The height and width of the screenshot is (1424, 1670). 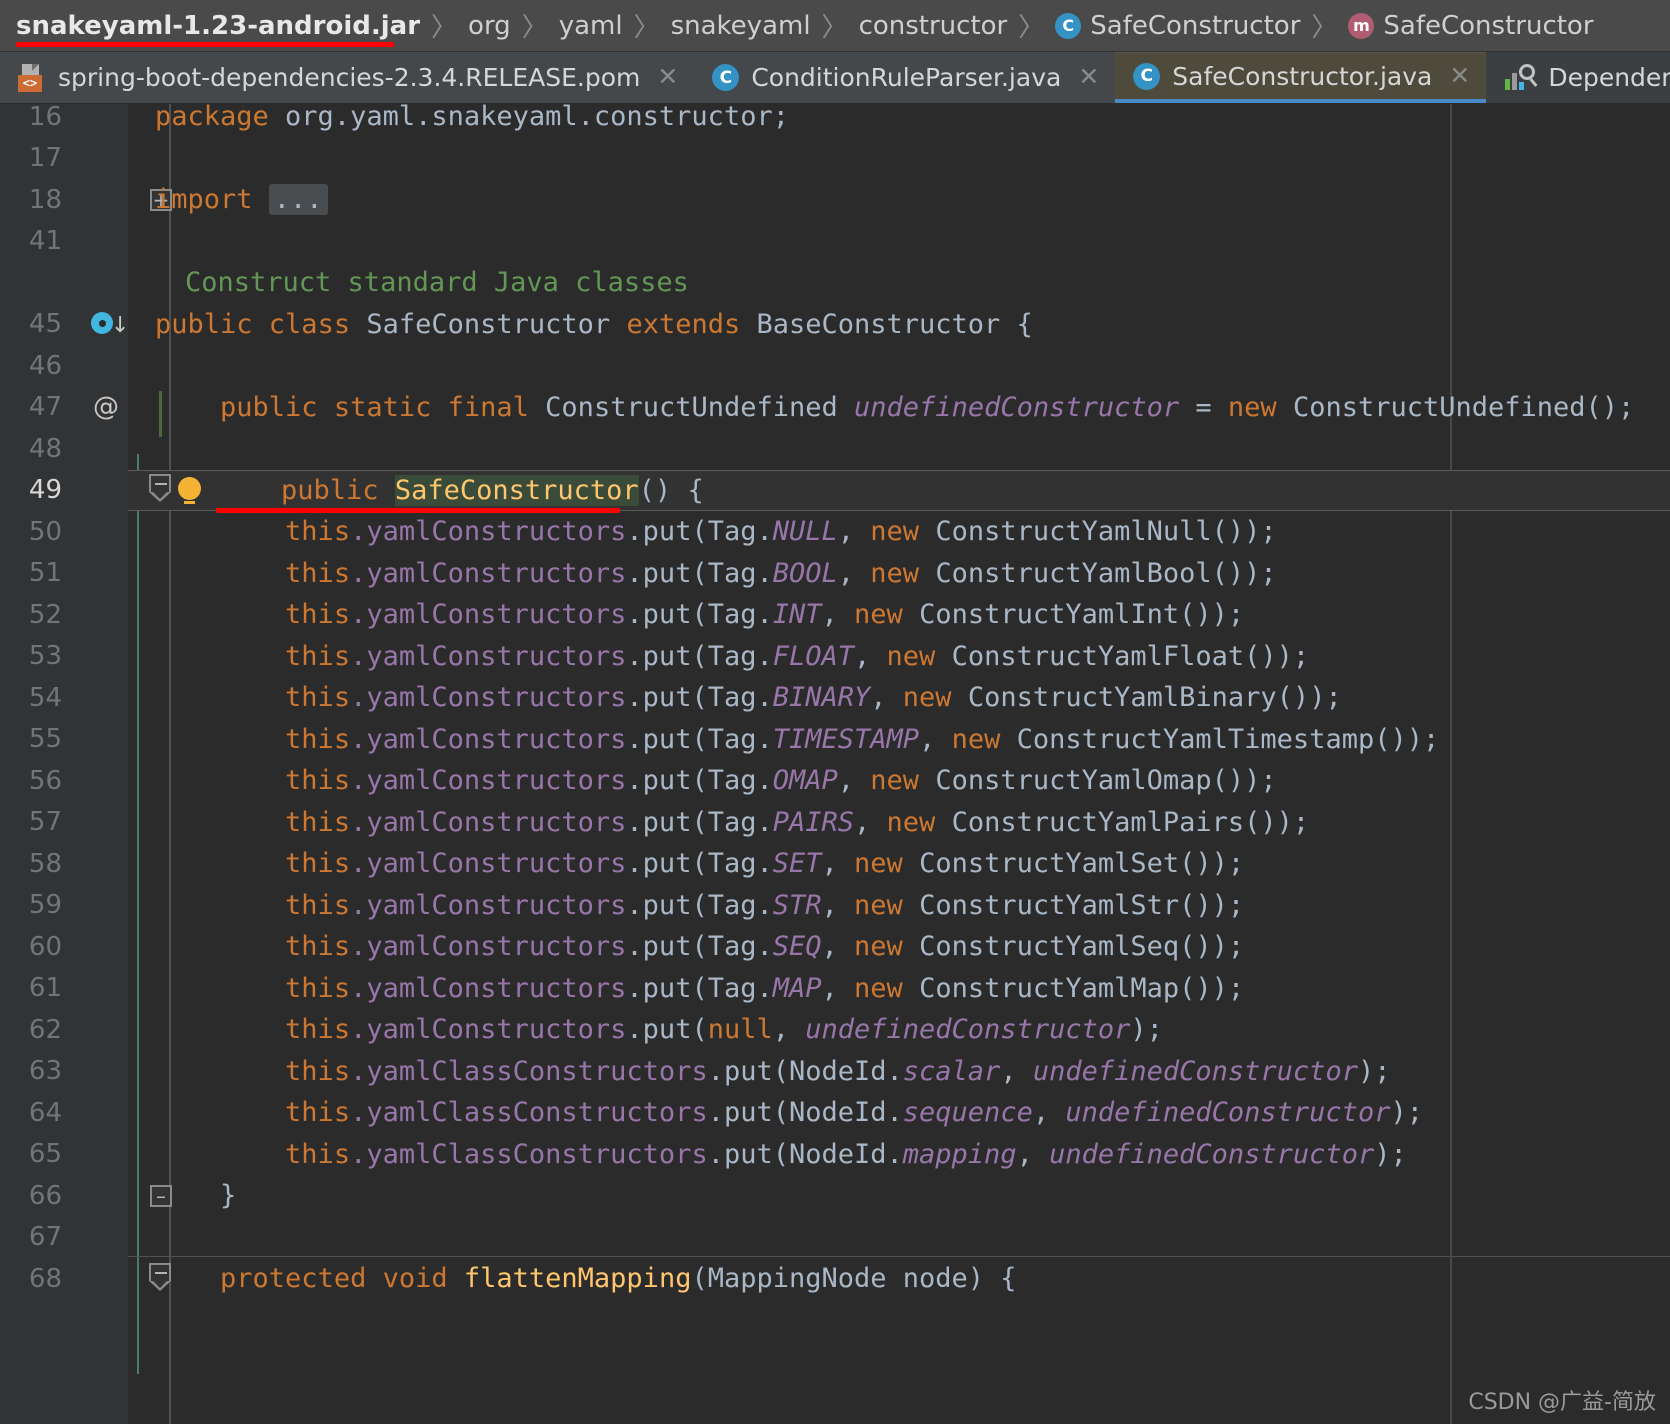 I want to click on code-line: 41, so click(x=835, y=242).